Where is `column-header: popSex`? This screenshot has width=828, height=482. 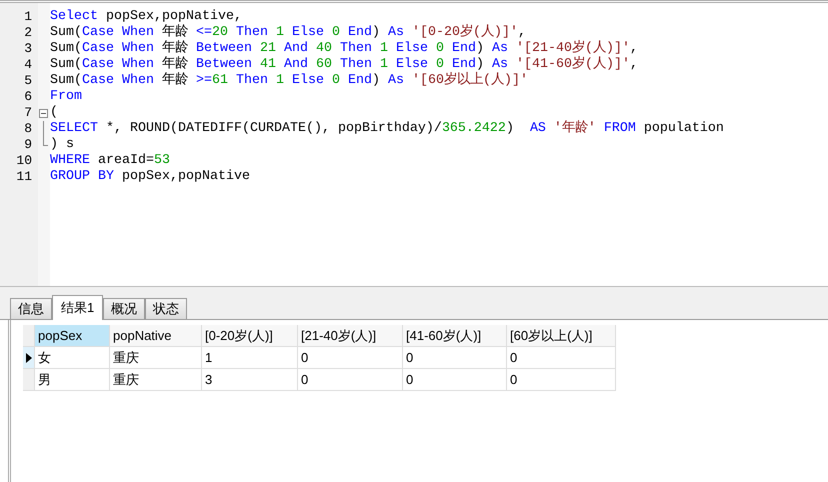
column-header: popSex is located at coordinates (72, 336).